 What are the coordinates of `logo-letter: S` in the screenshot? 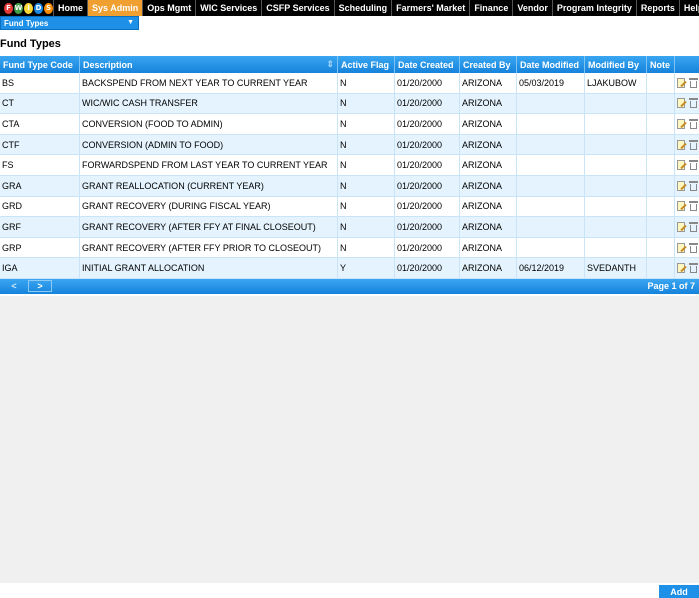 It's located at (48, 8).